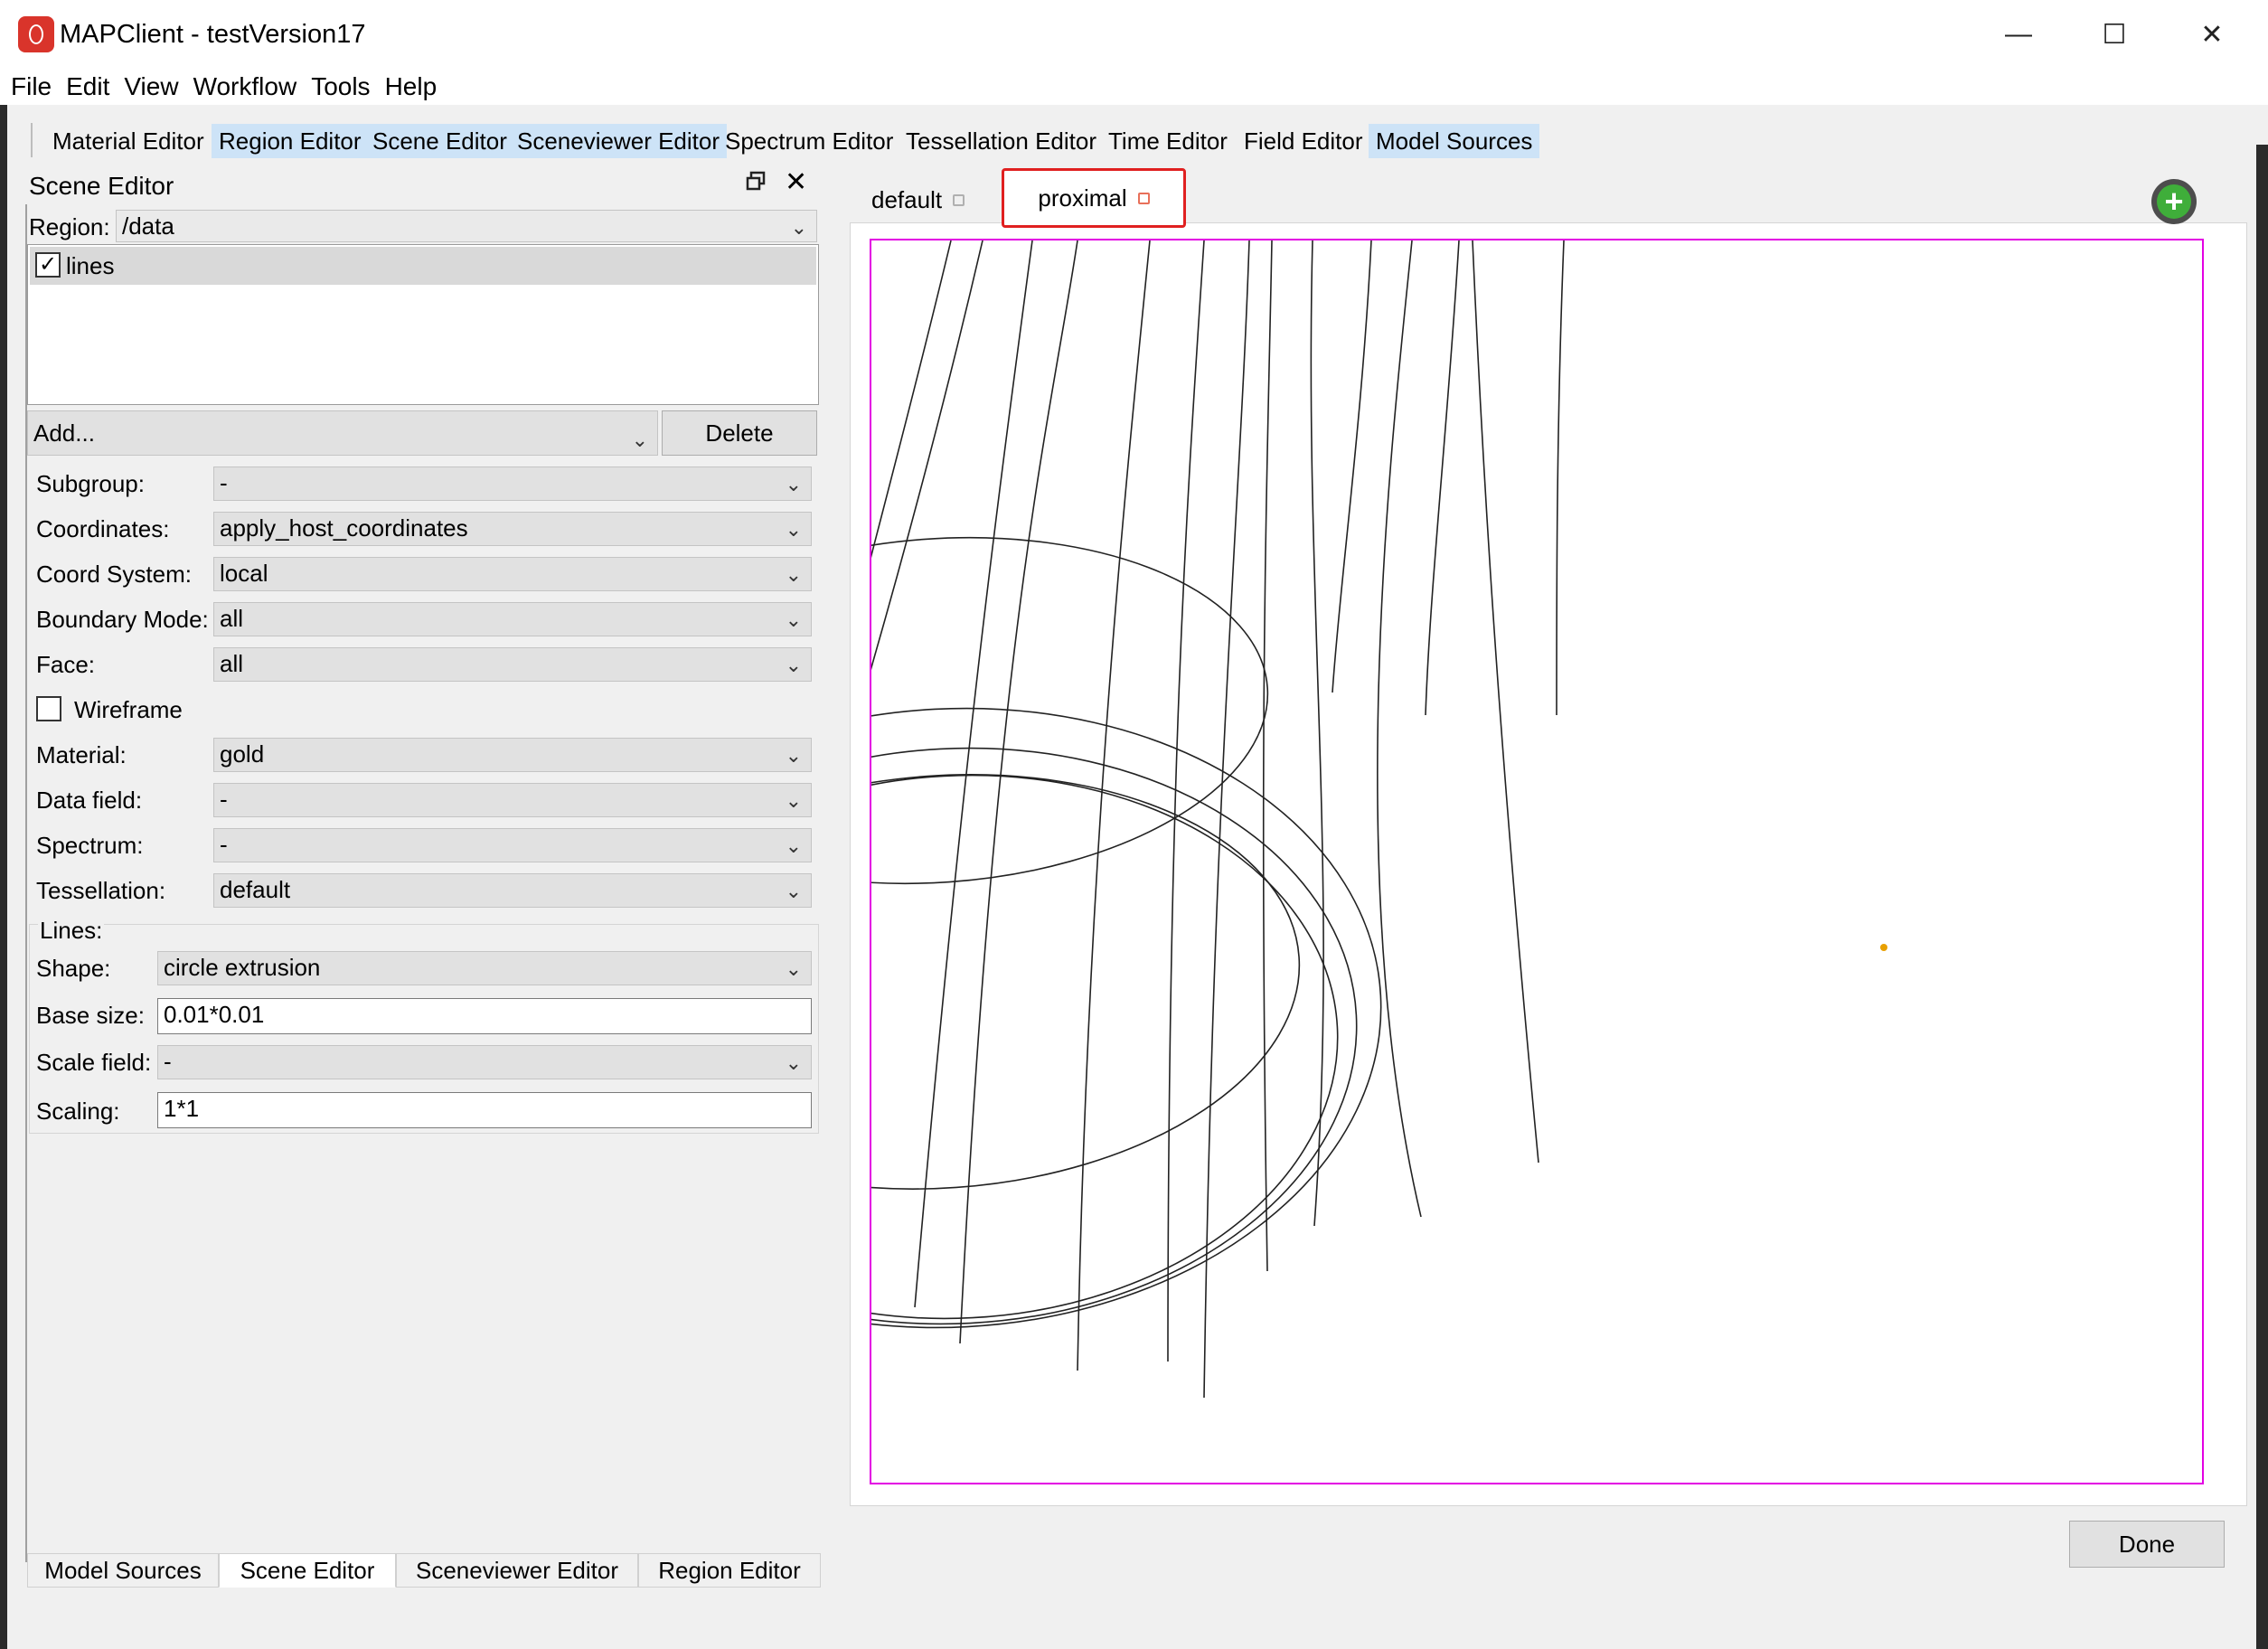 This screenshot has width=2268, height=1649. I want to click on menu-view: View, so click(151, 87).